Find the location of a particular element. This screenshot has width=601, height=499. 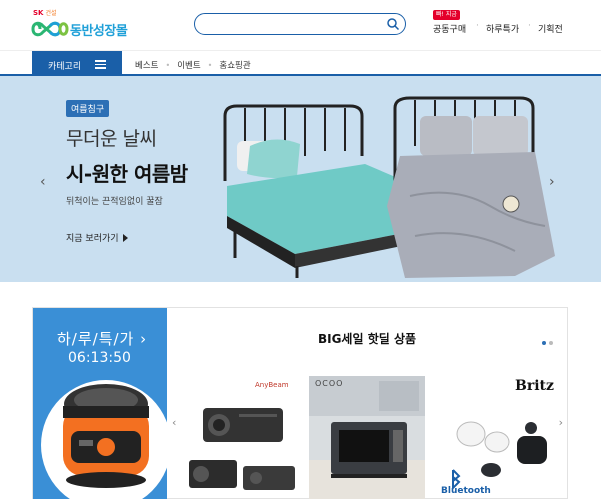

daily-deal-title: 하/루/특/가 › is located at coordinates (102, 338).